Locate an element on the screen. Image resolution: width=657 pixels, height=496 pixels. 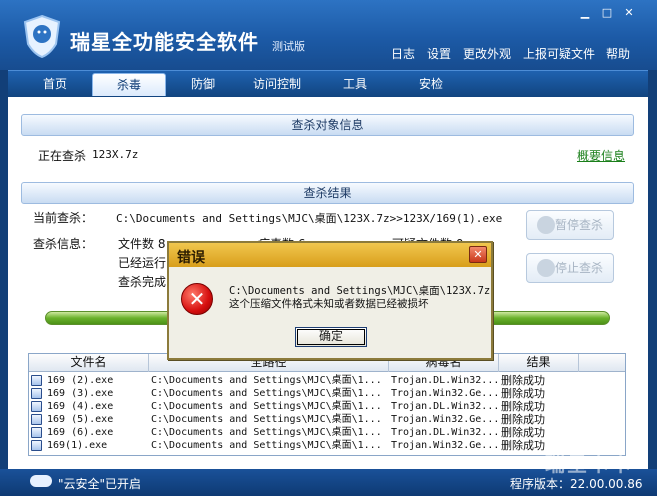
tab-scan: 杀毒 is located at coordinates (129, 84).